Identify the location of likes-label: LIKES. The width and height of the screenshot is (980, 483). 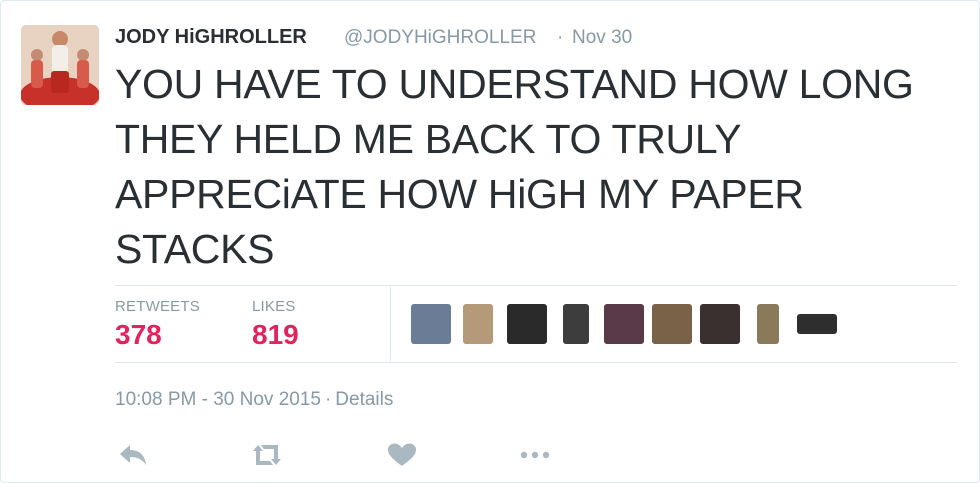
(274, 306).